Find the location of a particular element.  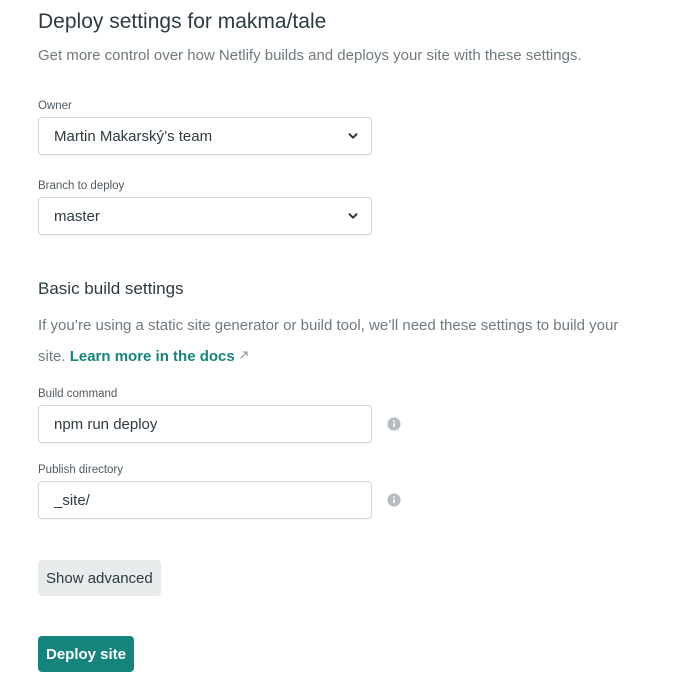

learn-more-link-label: Learn more in the docs is located at coordinates (152, 356).